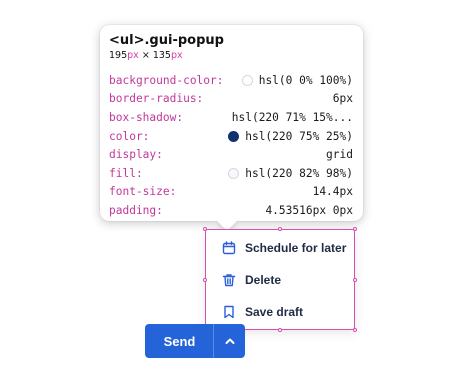  What do you see at coordinates (305, 80) in the screenshot?
I see `prop-value: hsl(0 0% 100%)` at bounding box center [305, 80].